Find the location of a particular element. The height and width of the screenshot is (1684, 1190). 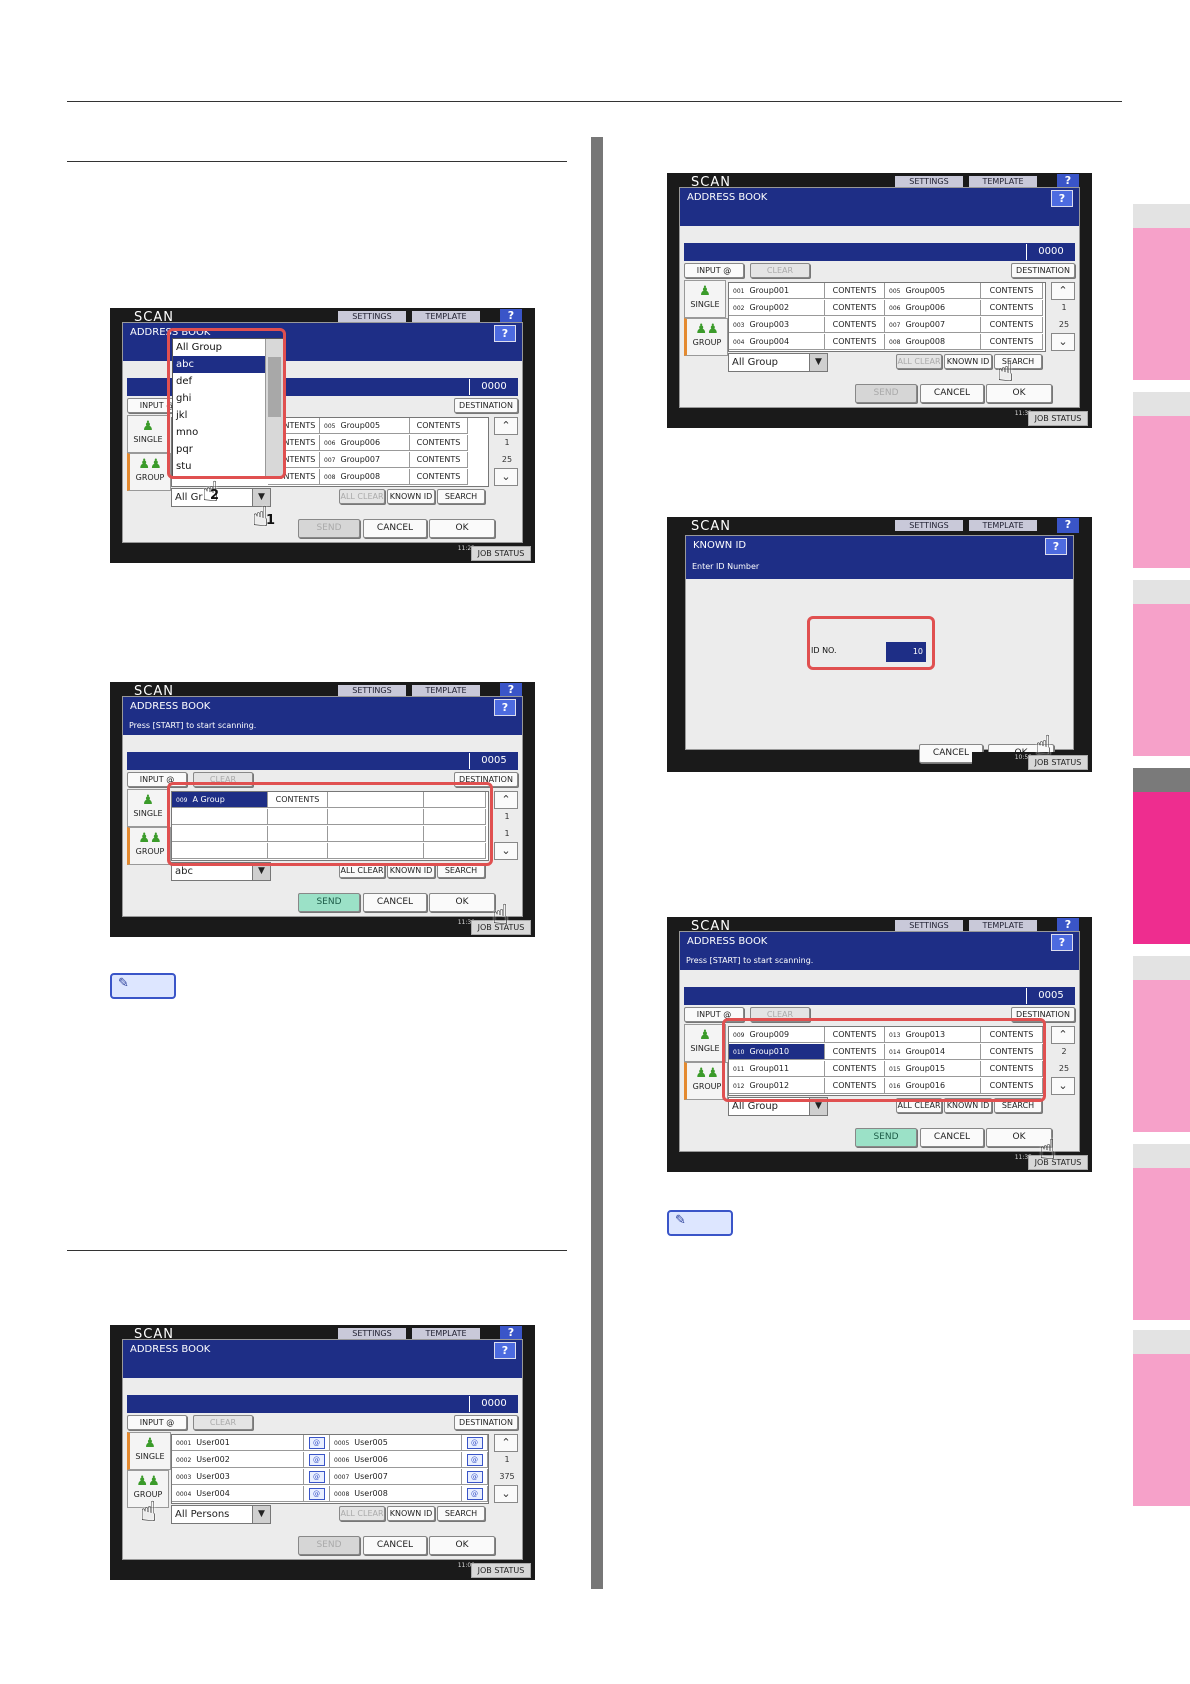

user-cell: 0003 User003 is located at coordinates (238, 1477).